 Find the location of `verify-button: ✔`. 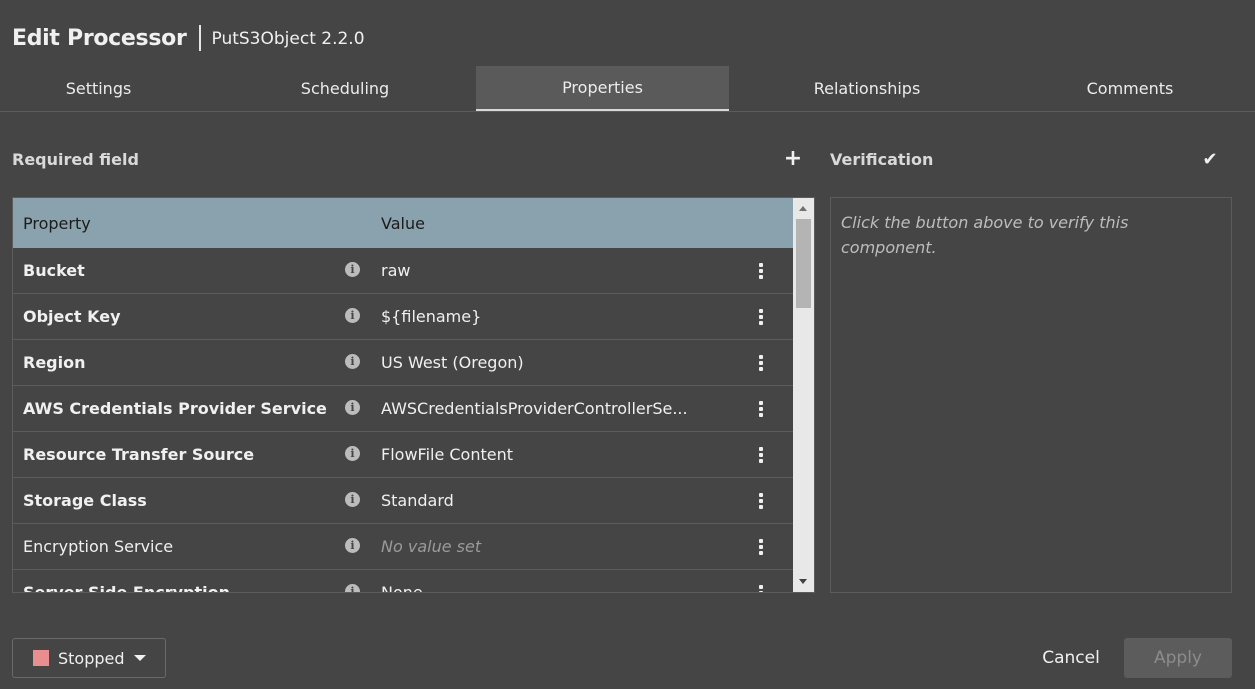

verify-button: ✔ is located at coordinates (1210, 159).